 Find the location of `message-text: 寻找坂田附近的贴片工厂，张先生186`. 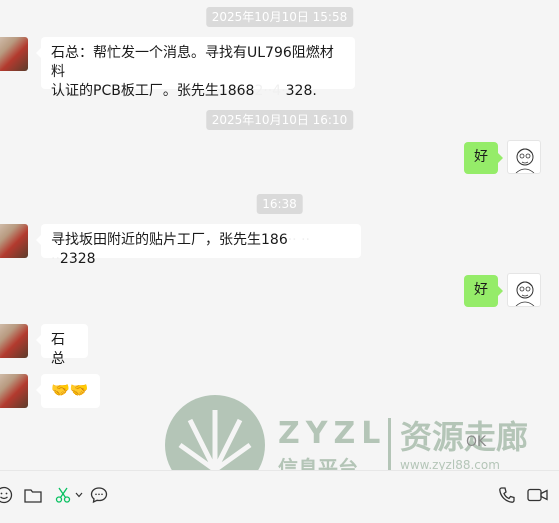

message-text: 寻找坂田附近的贴片工厂，张先生186 is located at coordinates (169, 240).